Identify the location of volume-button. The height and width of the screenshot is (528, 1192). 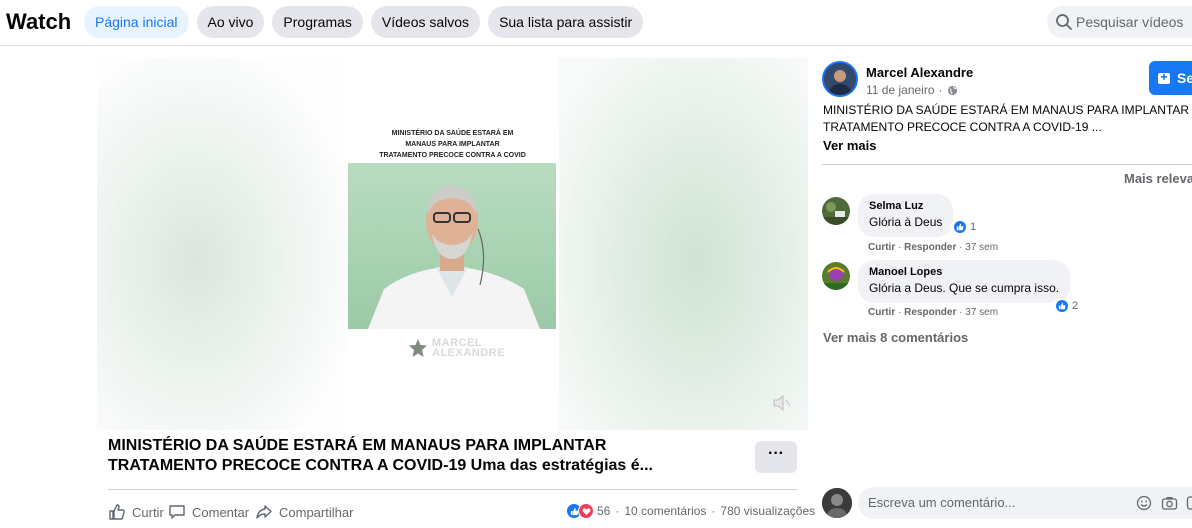
(781, 405).